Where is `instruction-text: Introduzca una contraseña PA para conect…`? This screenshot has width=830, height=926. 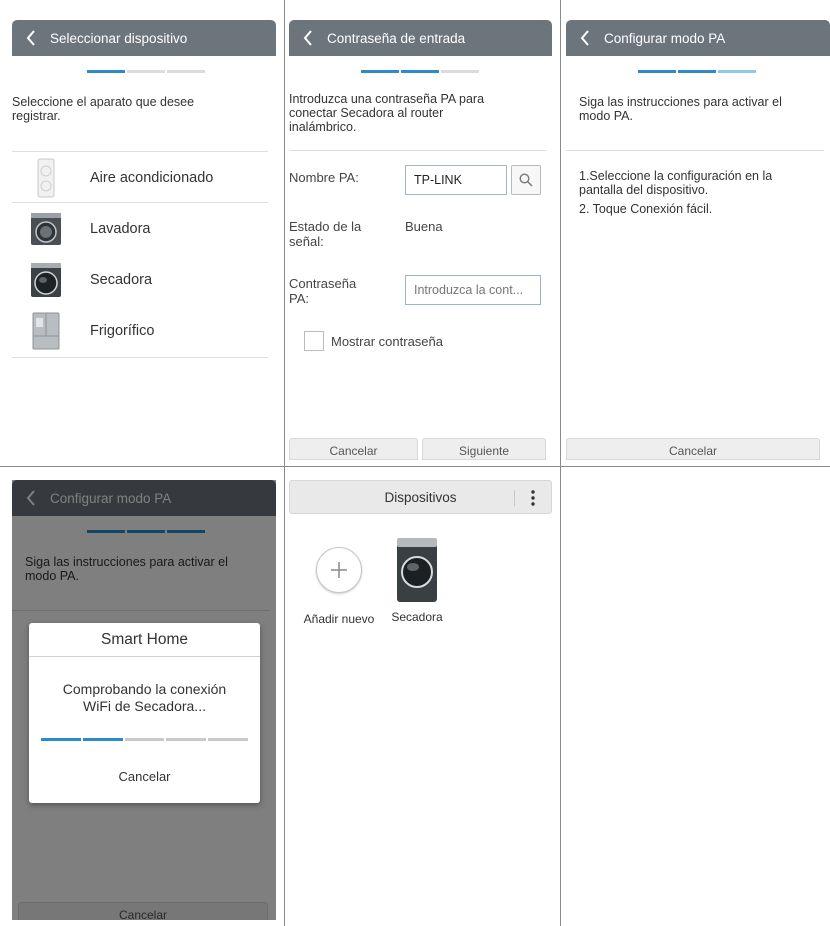 instruction-text: Introduzca una contraseña PA para conect… is located at coordinates (387, 113).